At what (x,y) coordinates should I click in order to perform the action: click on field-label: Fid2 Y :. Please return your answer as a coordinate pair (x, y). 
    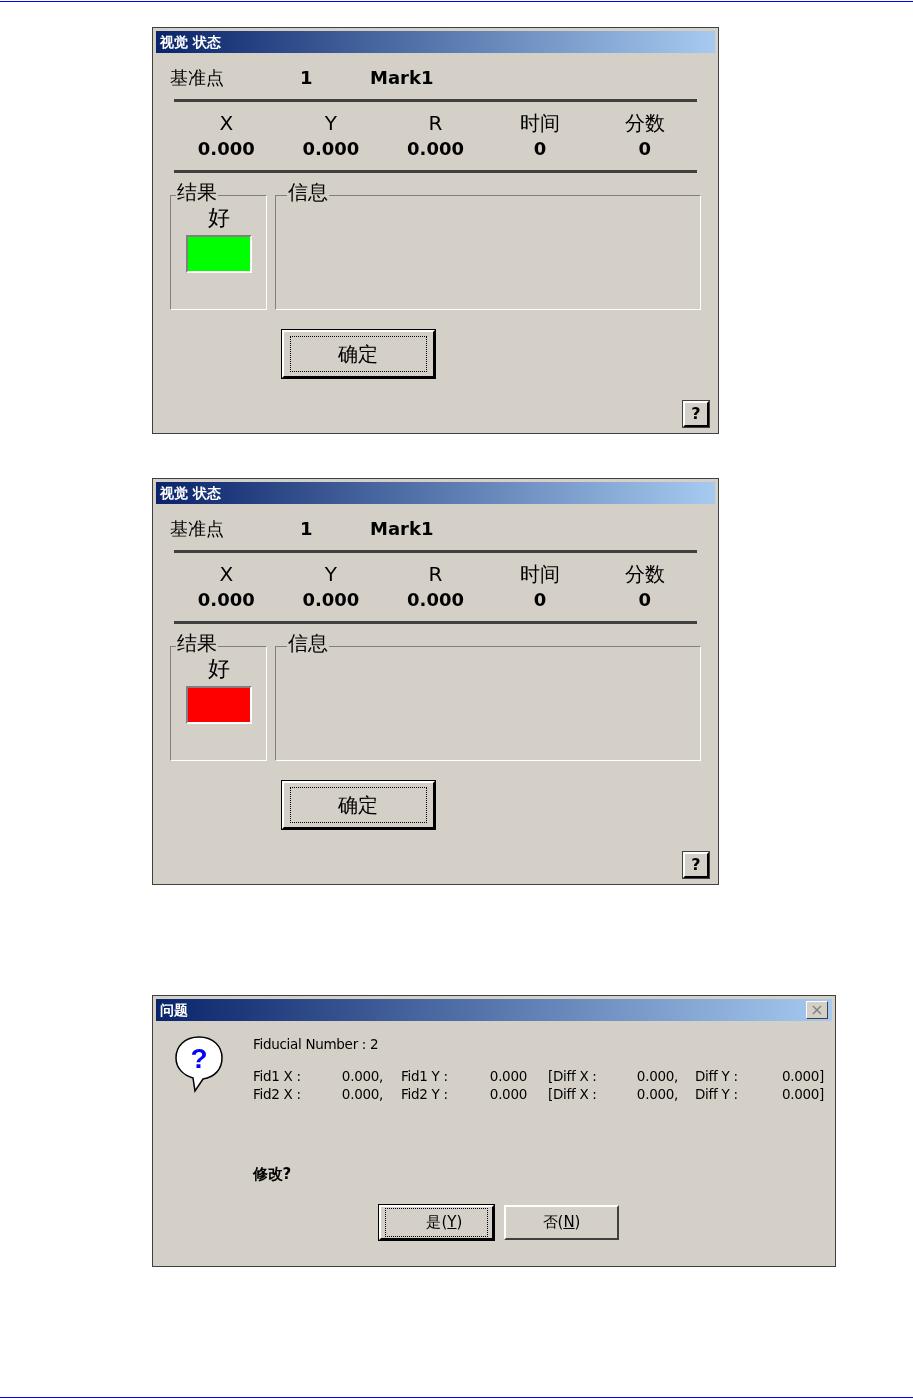
    Looking at the image, I should click on (424, 1094).